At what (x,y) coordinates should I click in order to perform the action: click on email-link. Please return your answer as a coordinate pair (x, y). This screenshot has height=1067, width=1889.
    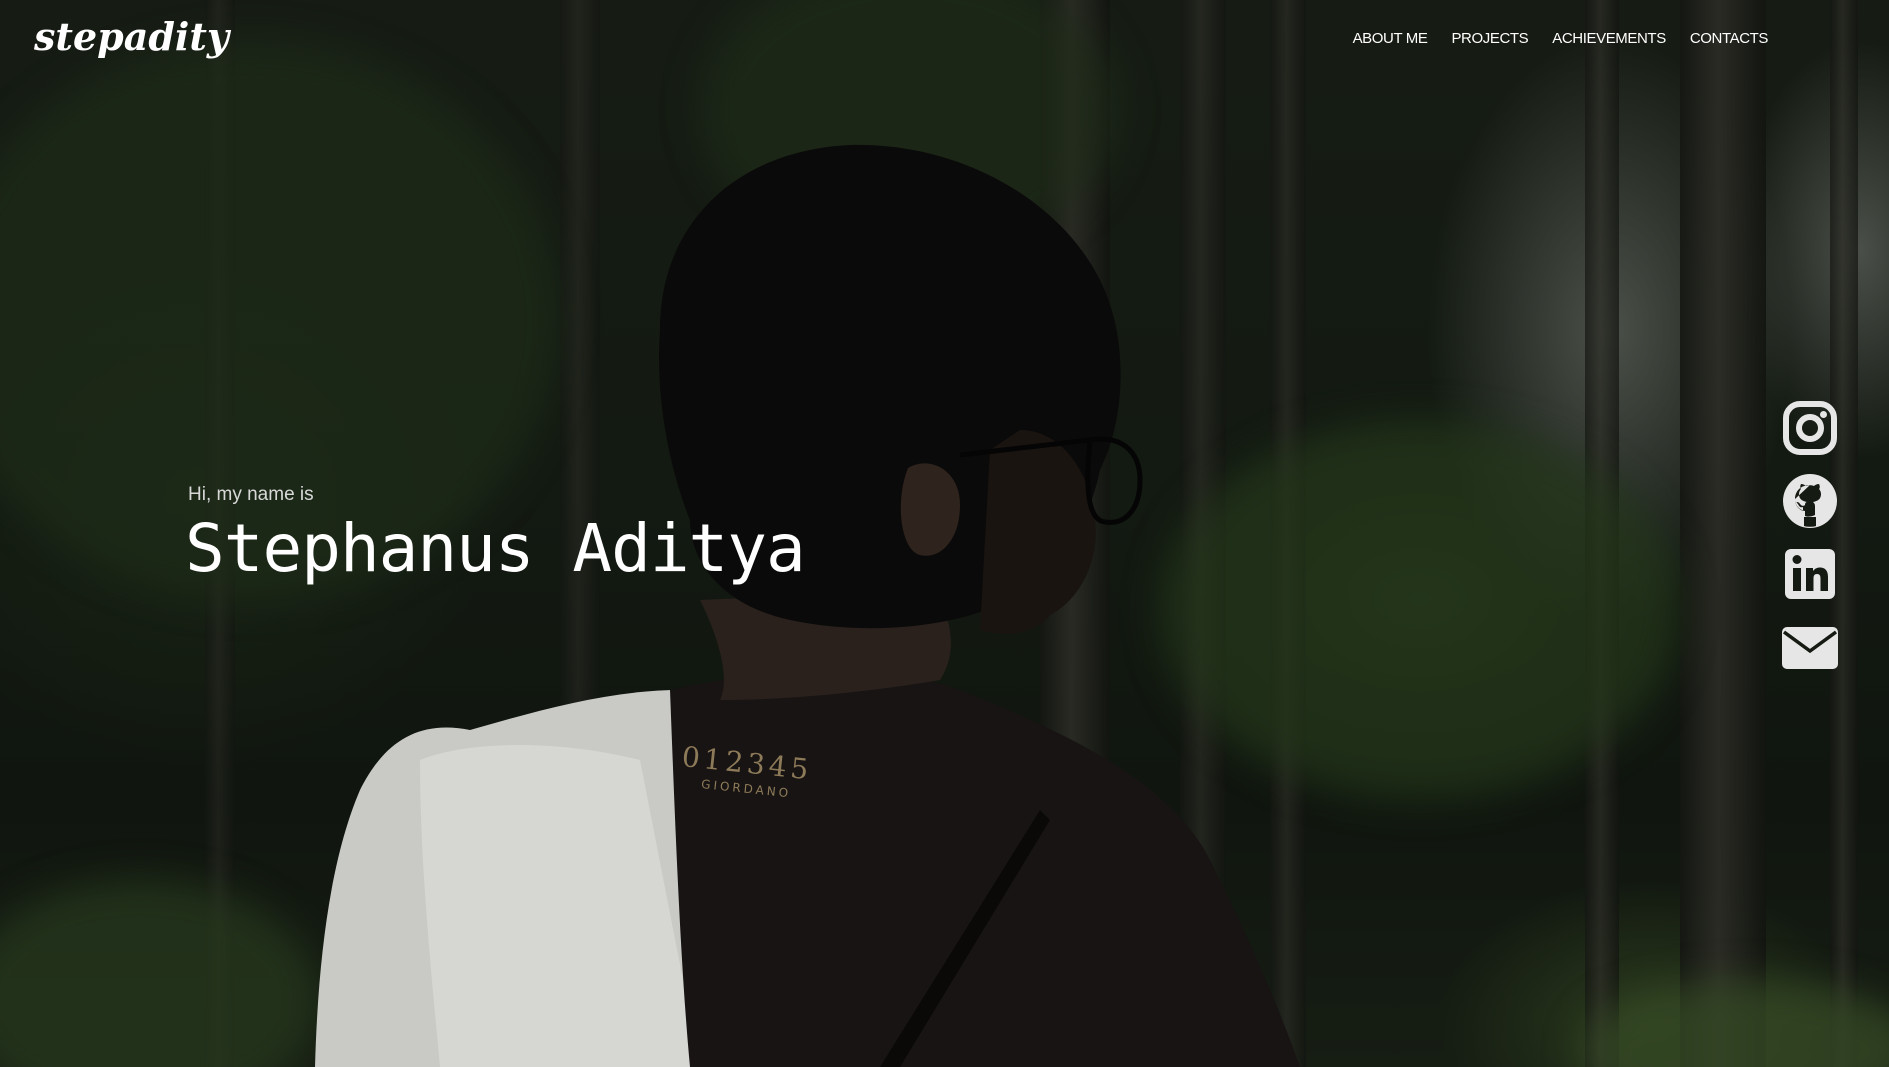
    Looking at the image, I should click on (1810, 647).